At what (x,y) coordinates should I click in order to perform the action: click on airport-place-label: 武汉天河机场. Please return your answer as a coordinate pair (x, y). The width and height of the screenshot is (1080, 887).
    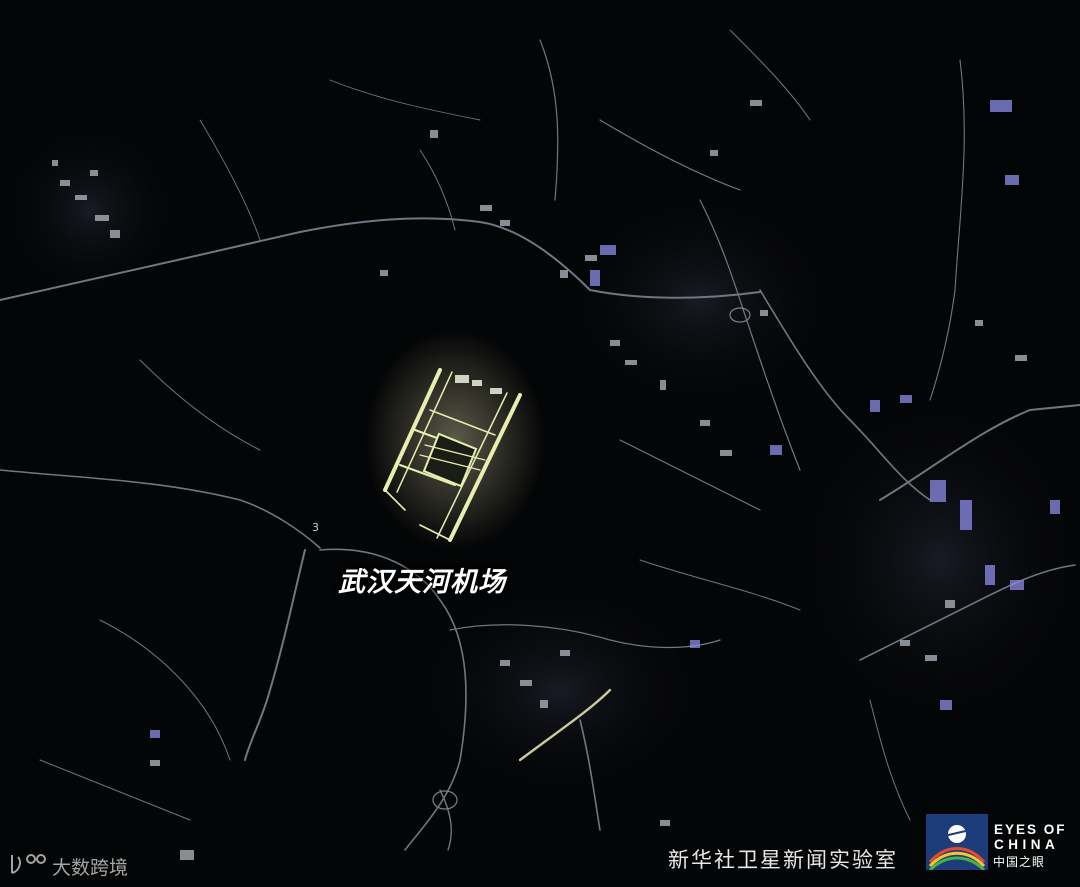
    Looking at the image, I should click on (422, 582).